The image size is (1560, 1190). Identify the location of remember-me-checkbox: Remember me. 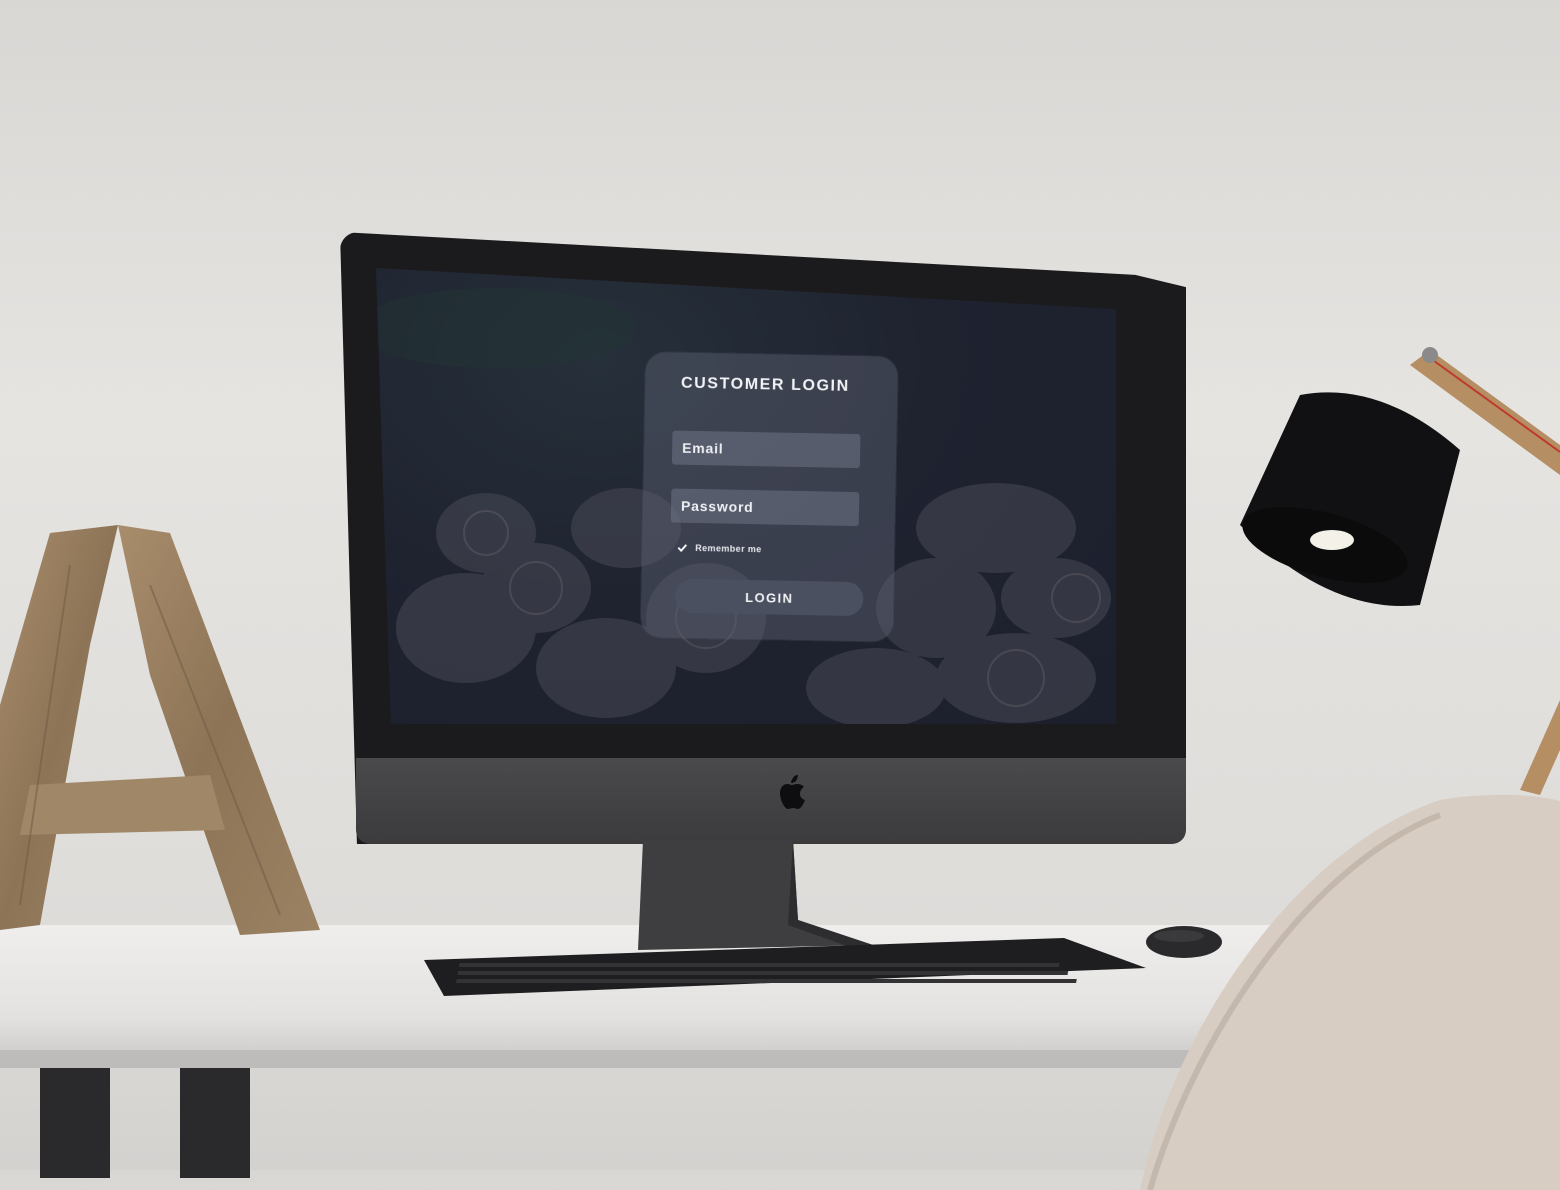
(719, 549).